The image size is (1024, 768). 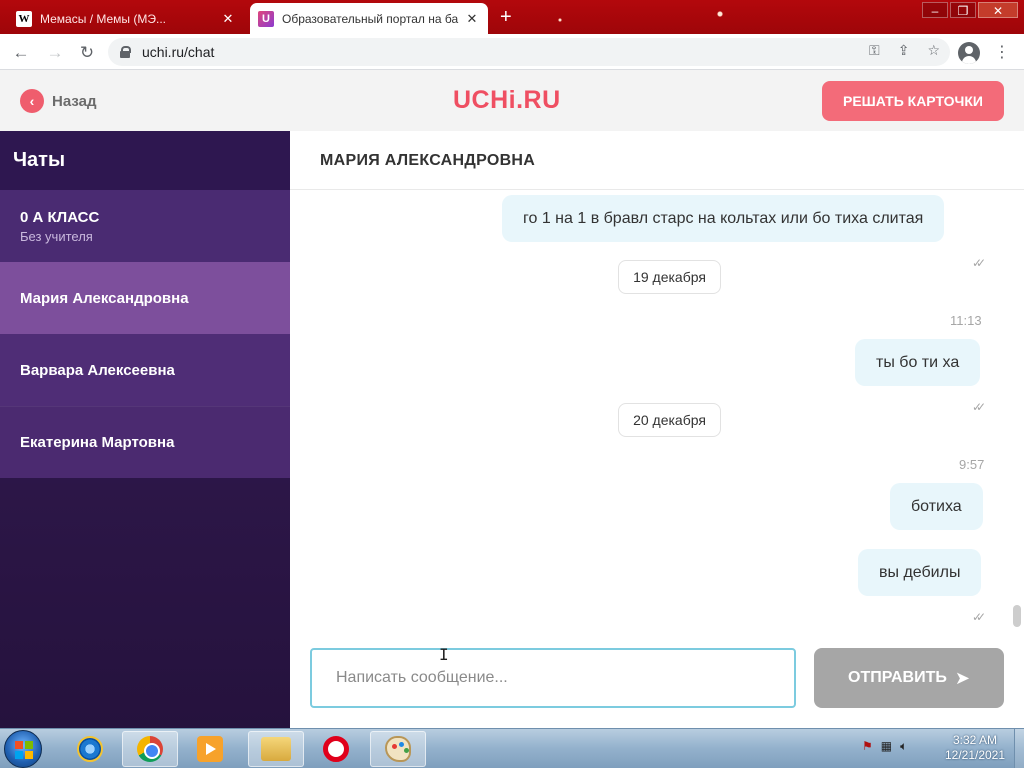 I want to click on chat-title: МАРИЯ АЛЕКСАНДРОВНА, so click(x=657, y=160).